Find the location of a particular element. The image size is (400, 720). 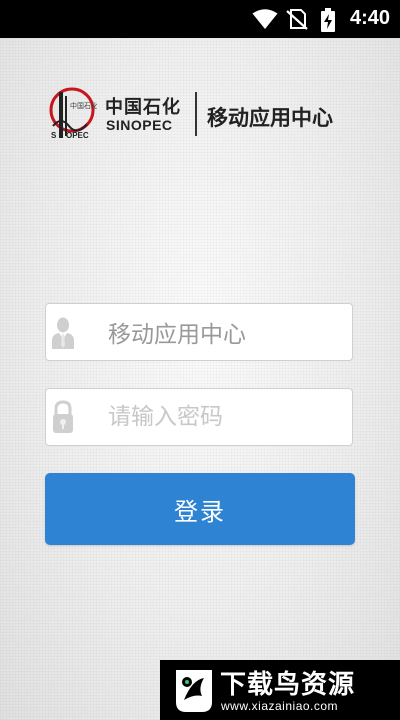

status-time: 4:40 is located at coordinates (369, 18).